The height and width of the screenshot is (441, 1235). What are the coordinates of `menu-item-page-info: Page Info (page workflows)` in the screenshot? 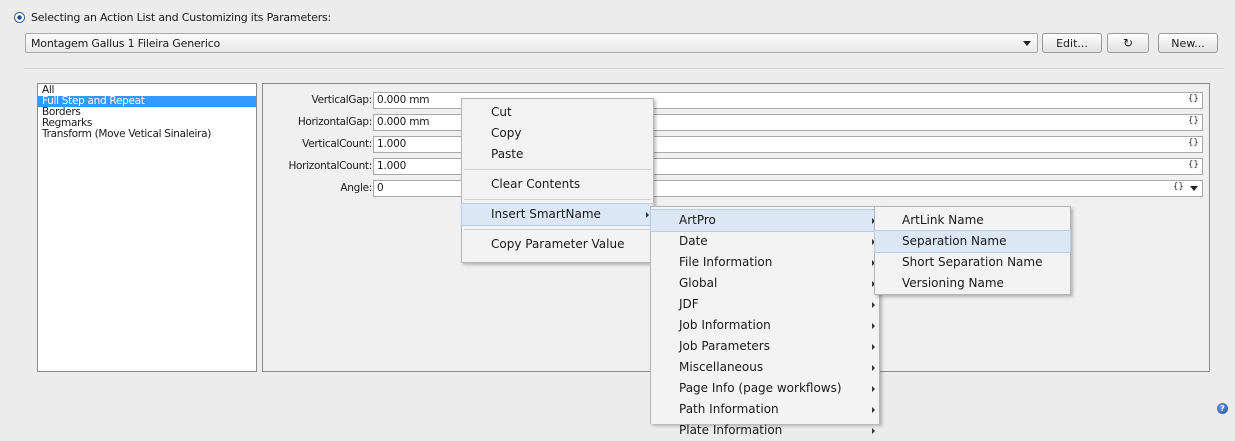 It's located at (765, 388).